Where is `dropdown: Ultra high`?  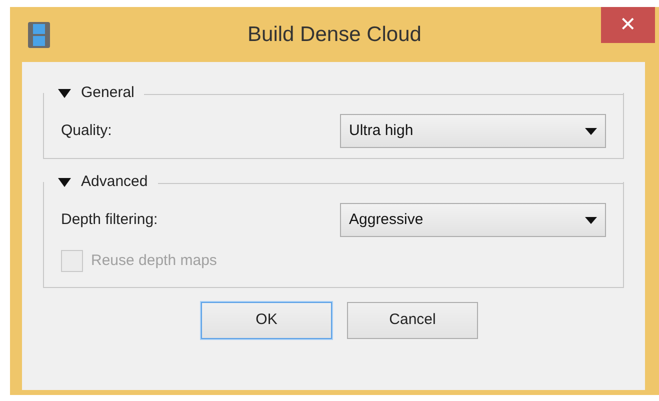
dropdown: Ultra high is located at coordinates (473, 131).